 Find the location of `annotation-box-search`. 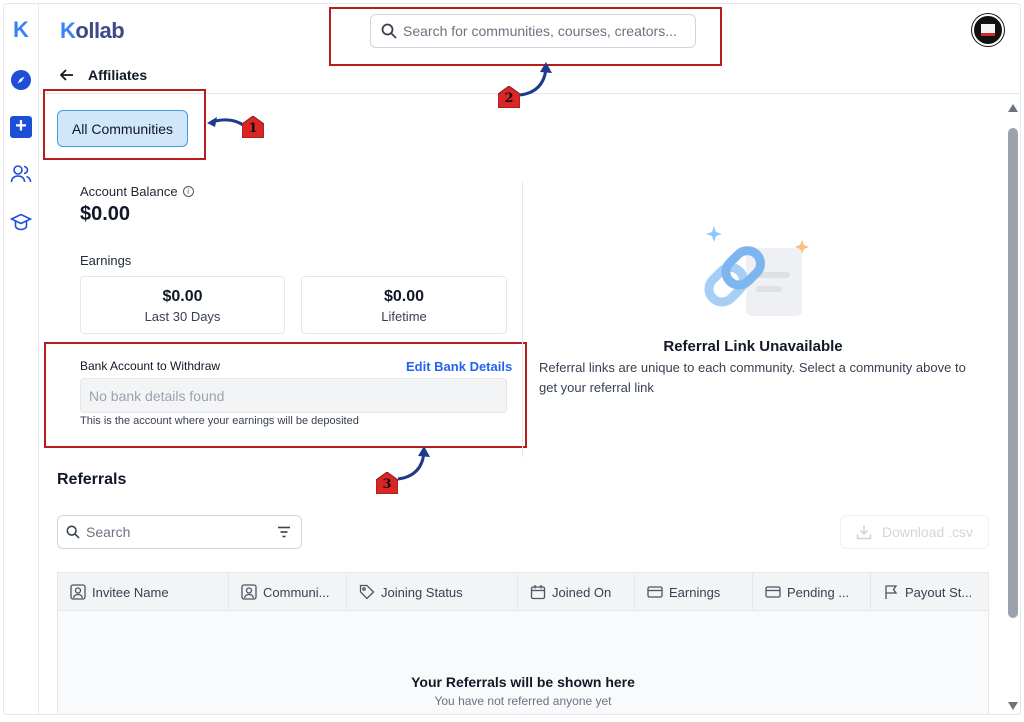

annotation-box-search is located at coordinates (525, 36).